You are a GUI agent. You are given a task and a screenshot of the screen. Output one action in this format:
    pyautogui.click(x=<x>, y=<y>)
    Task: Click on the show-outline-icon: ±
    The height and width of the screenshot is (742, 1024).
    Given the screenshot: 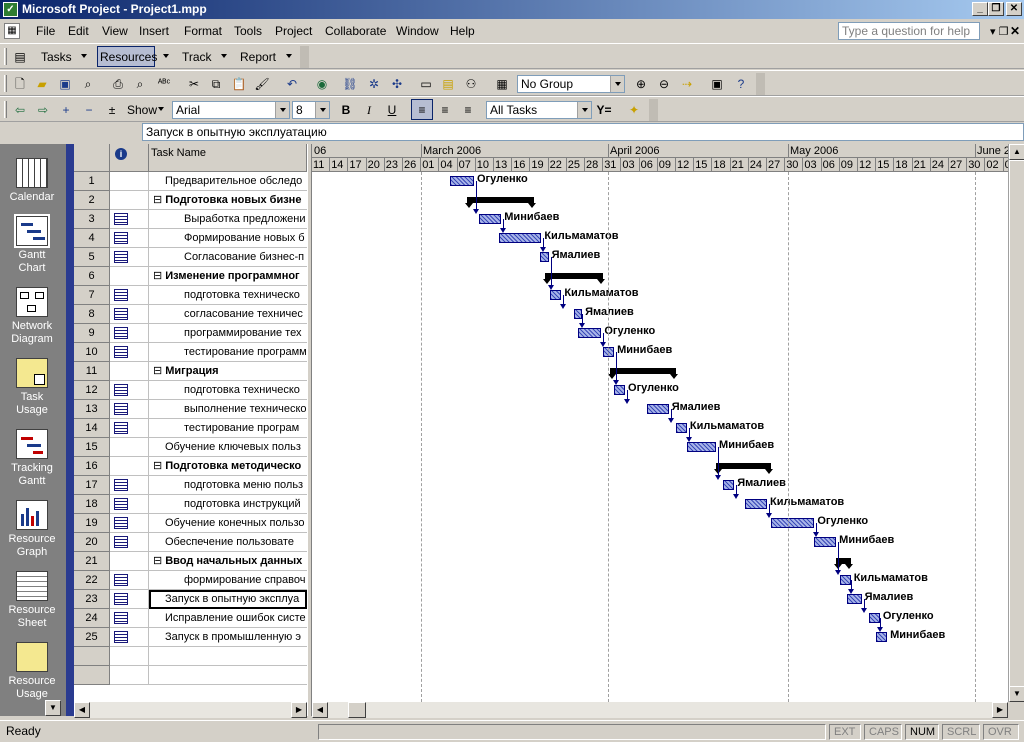 What is the action you would take?
    pyautogui.click(x=112, y=110)
    